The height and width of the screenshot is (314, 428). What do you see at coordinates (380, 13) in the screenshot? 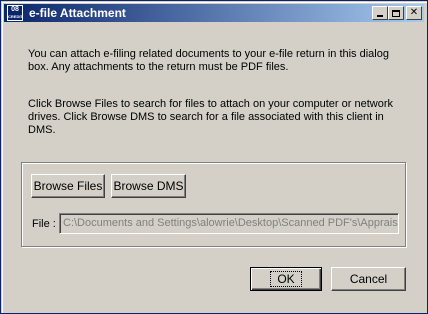
I see `minimize-button` at bounding box center [380, 13].